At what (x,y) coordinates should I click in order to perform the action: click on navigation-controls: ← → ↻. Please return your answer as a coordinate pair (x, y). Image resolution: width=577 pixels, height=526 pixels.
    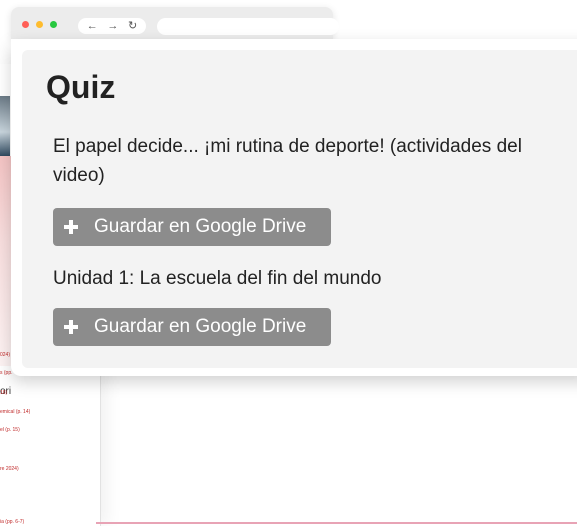
    Looking at the image, I should click on (112, 26).